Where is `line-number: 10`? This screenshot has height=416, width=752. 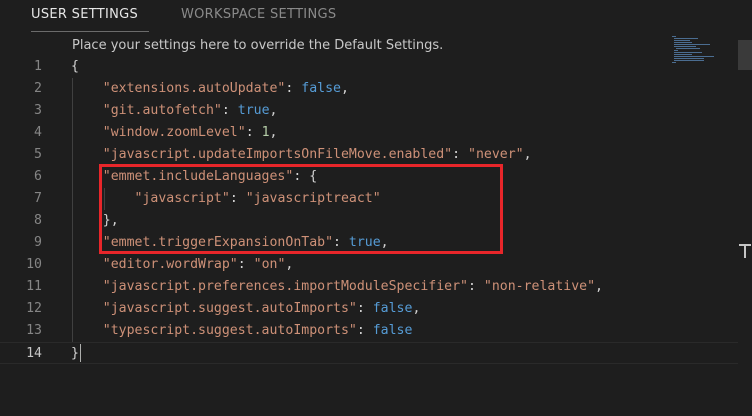 line-number: 10 is located at coordinates (34, 264).